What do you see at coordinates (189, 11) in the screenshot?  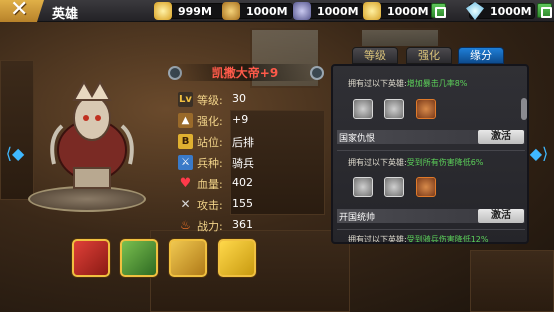 I see `resource-gold: 999M` at bounding box center [189, 11].